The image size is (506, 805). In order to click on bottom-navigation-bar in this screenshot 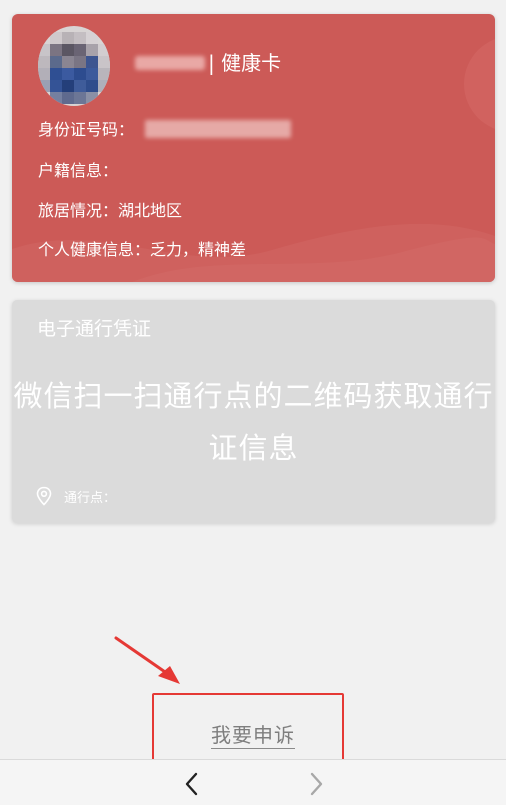, I will do `click(253, 782)`.